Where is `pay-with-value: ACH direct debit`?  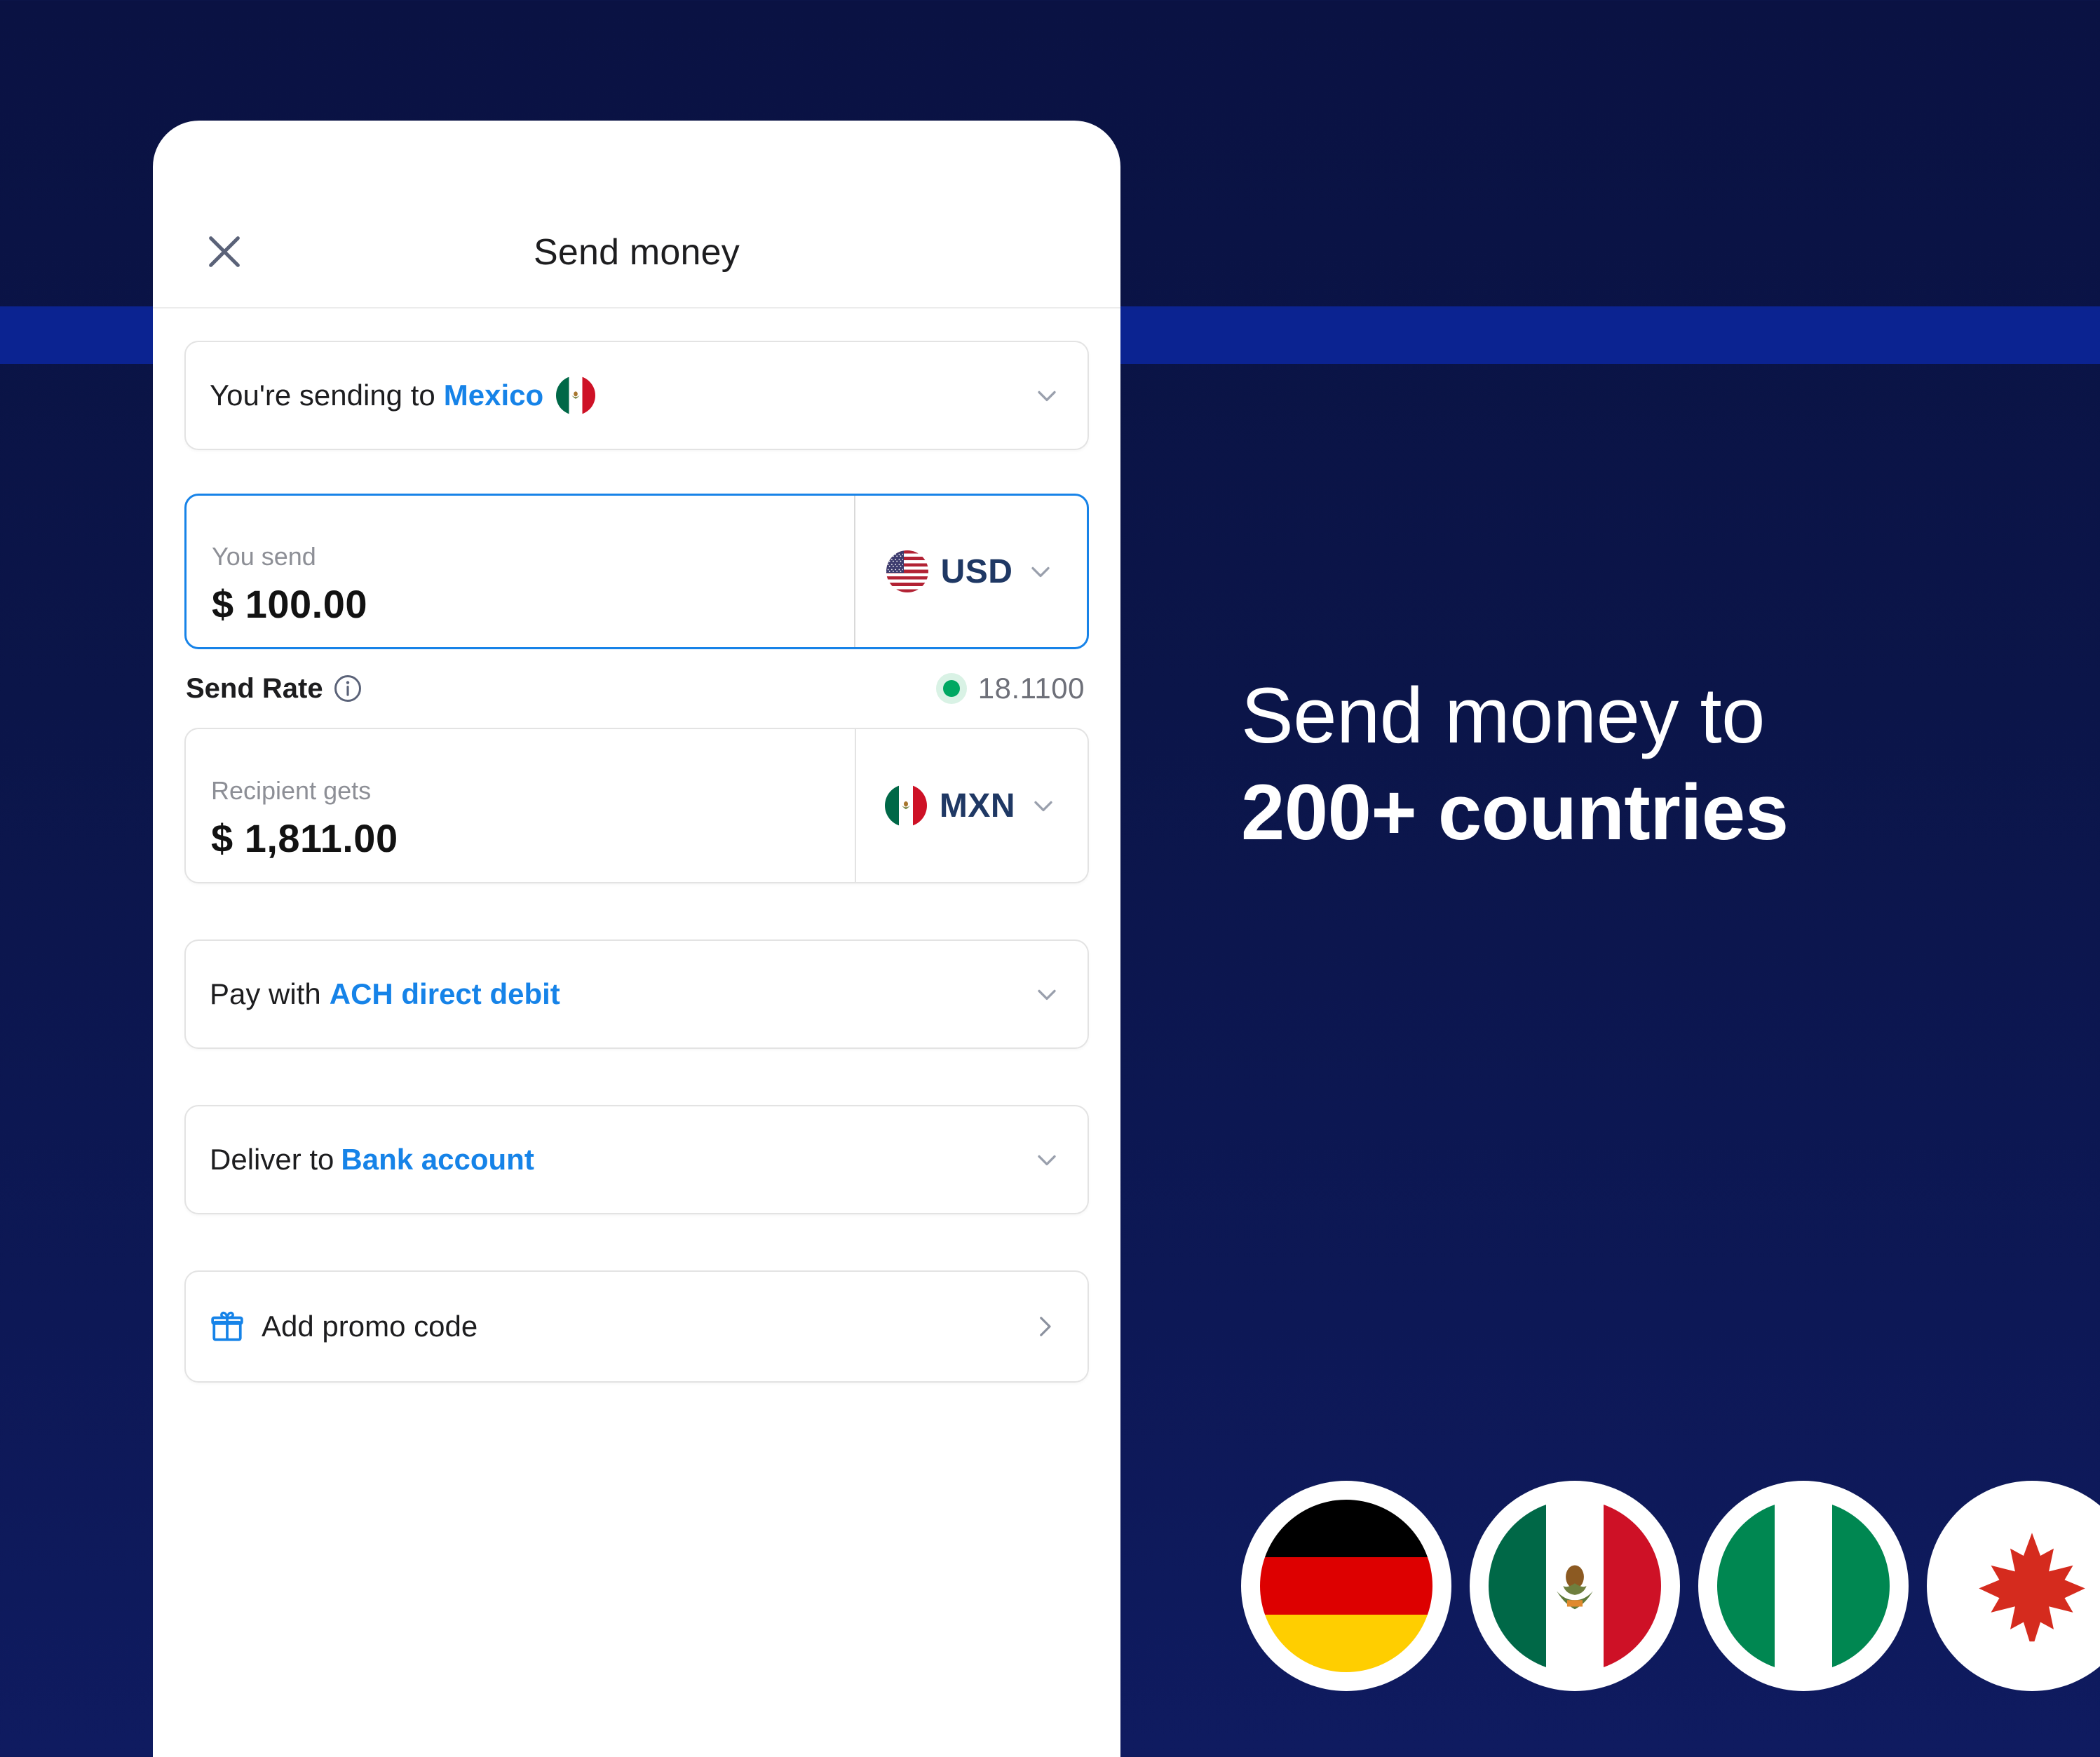
pay-with-value: ACH direct debit is located at coordinates (444, 993).